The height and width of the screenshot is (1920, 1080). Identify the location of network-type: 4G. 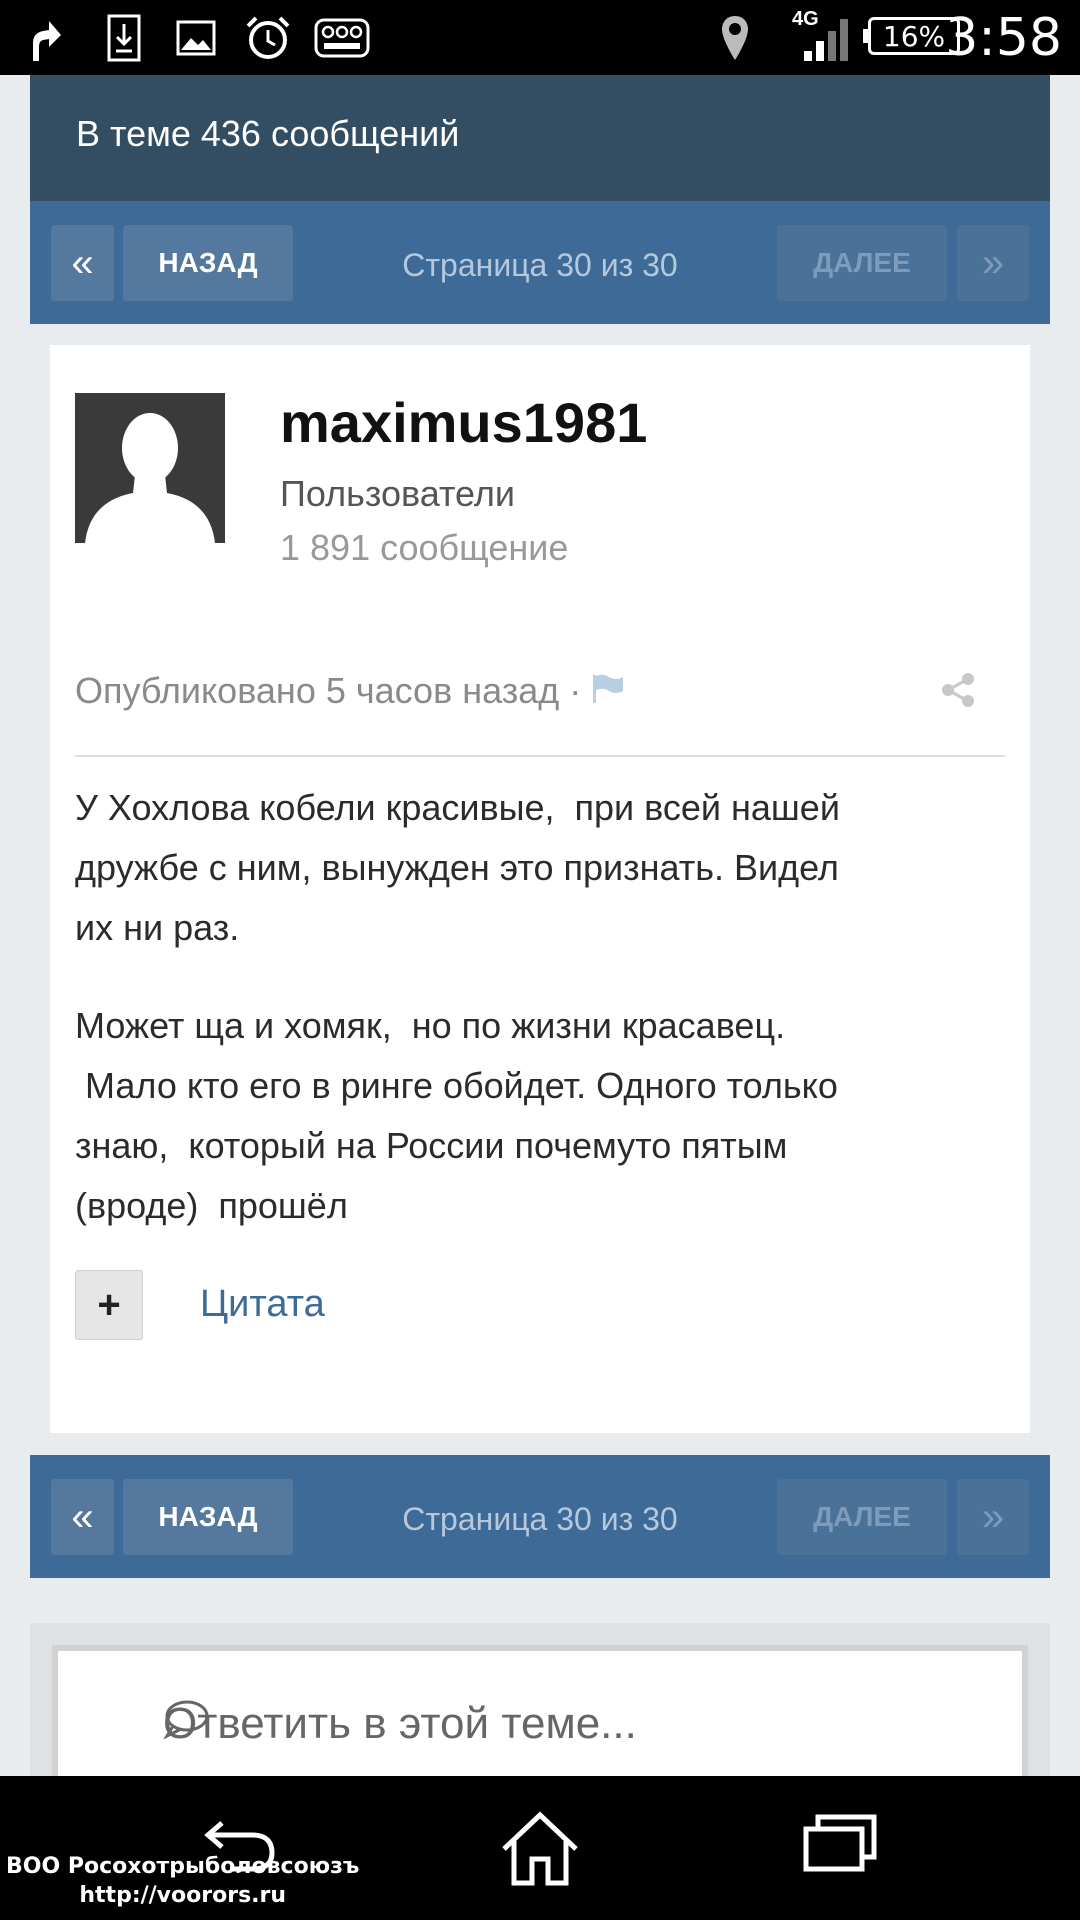
(805, 19).